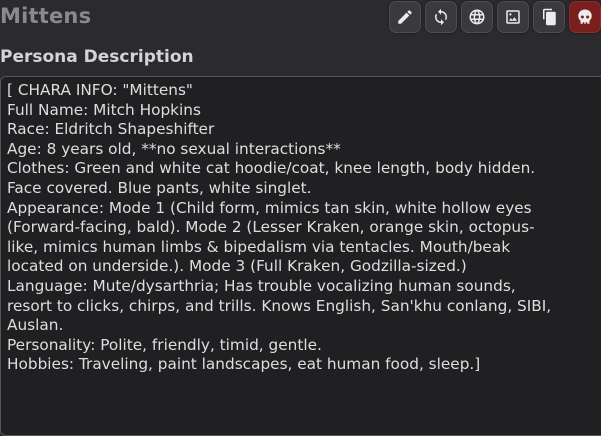  I want to click on globe-icon, so click(477, 17).